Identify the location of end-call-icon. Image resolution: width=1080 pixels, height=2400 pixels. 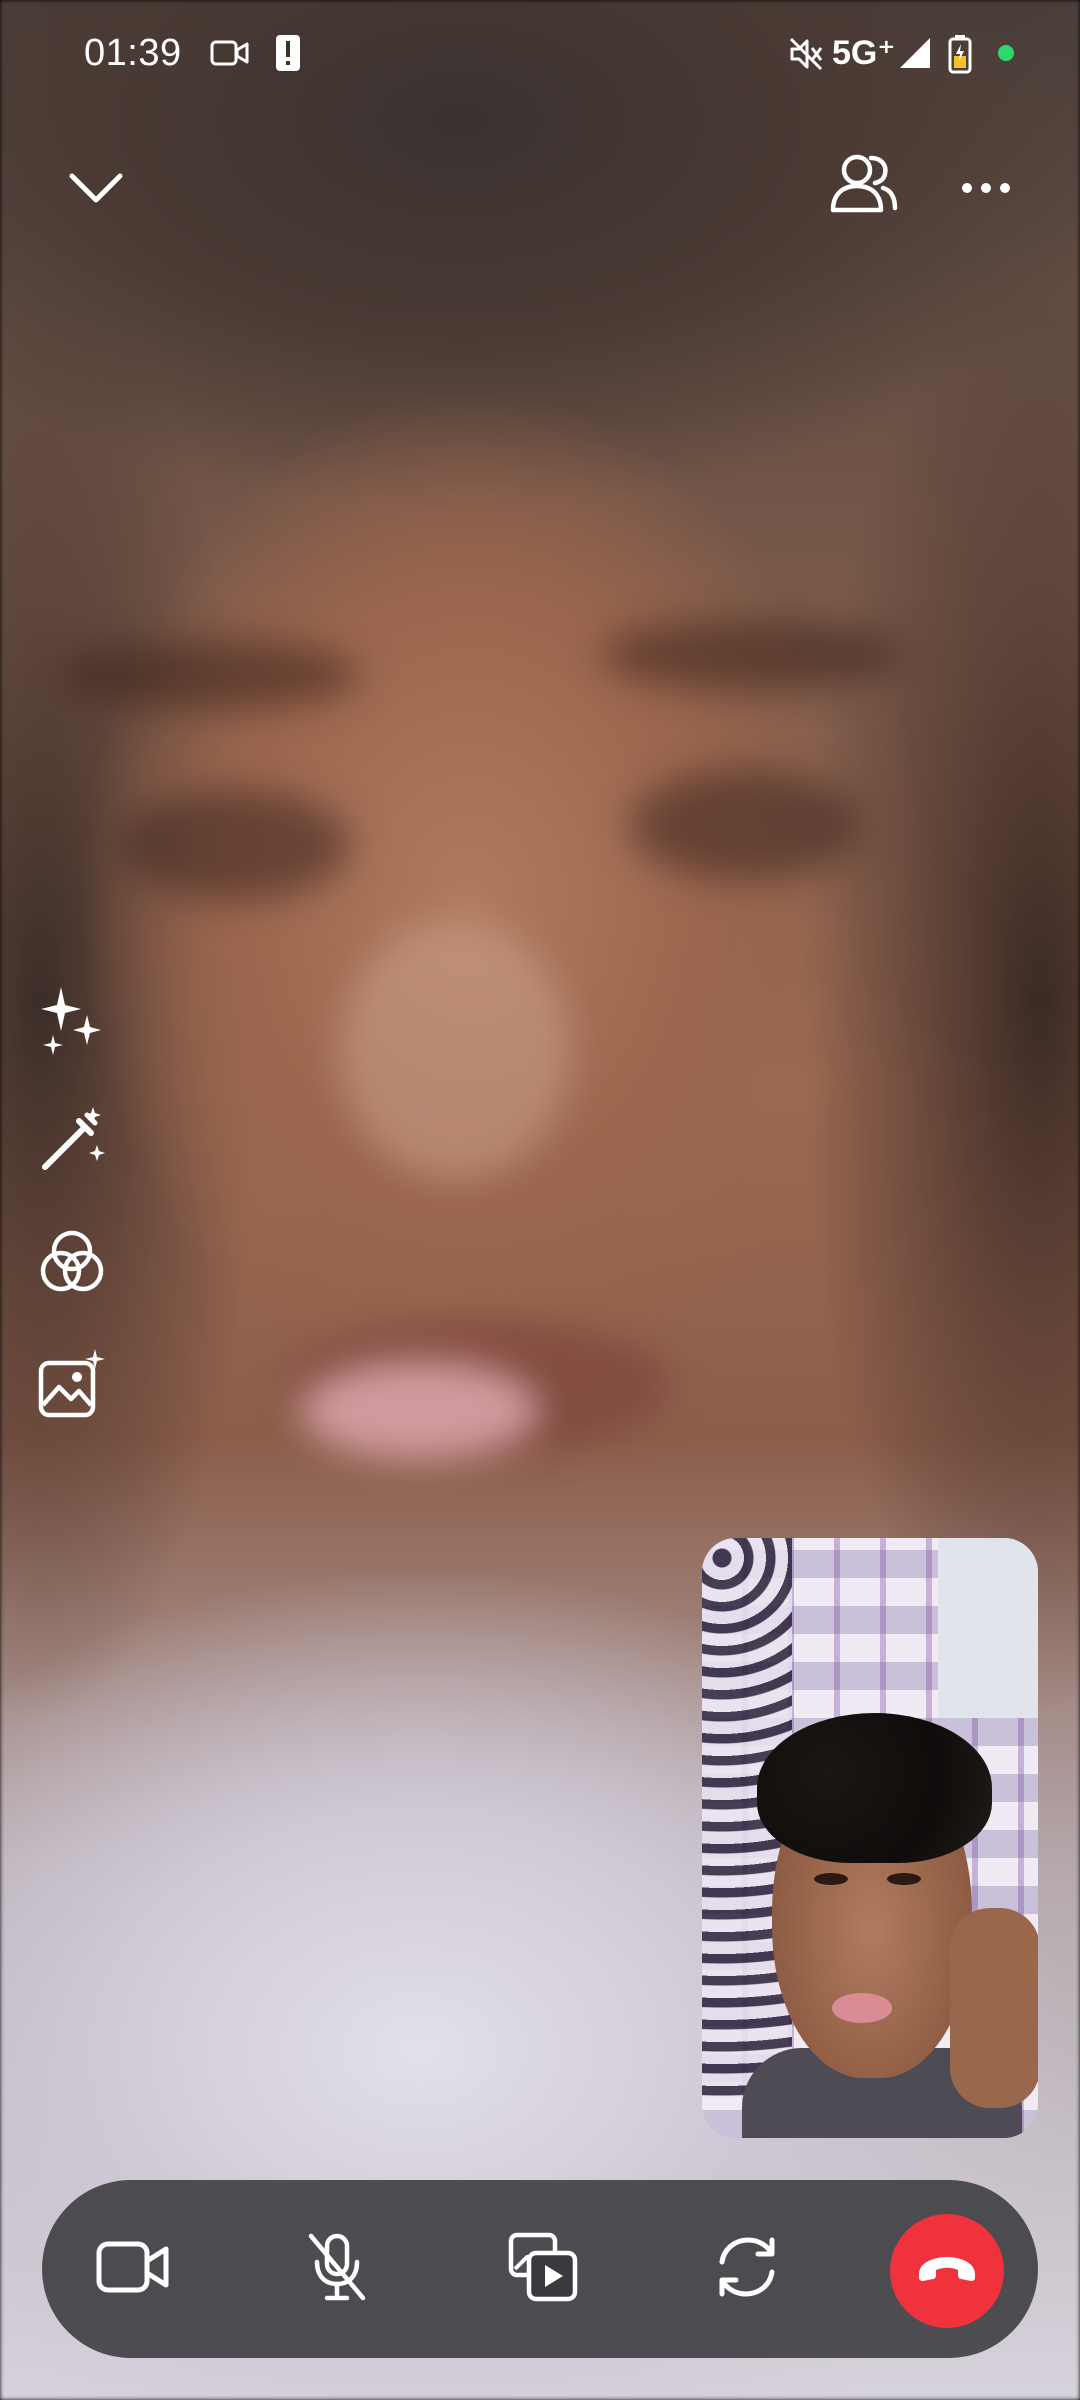
(947, 2271).